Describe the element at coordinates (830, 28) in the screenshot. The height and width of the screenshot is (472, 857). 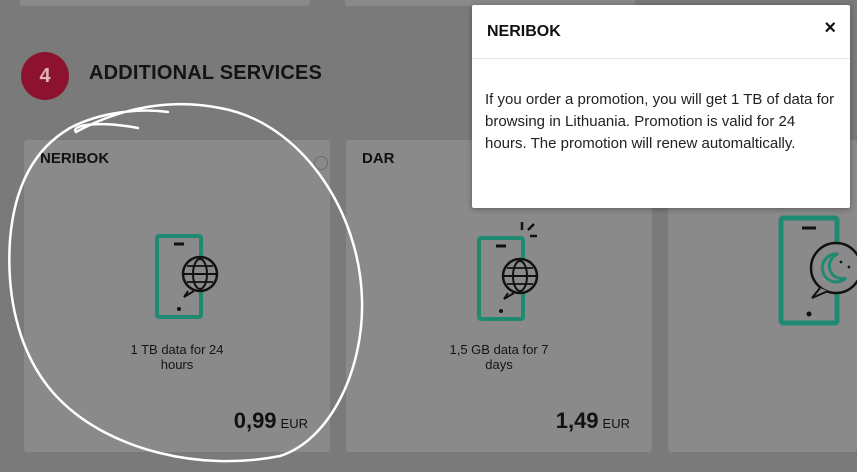
I see `close-icon: ×` at that location.